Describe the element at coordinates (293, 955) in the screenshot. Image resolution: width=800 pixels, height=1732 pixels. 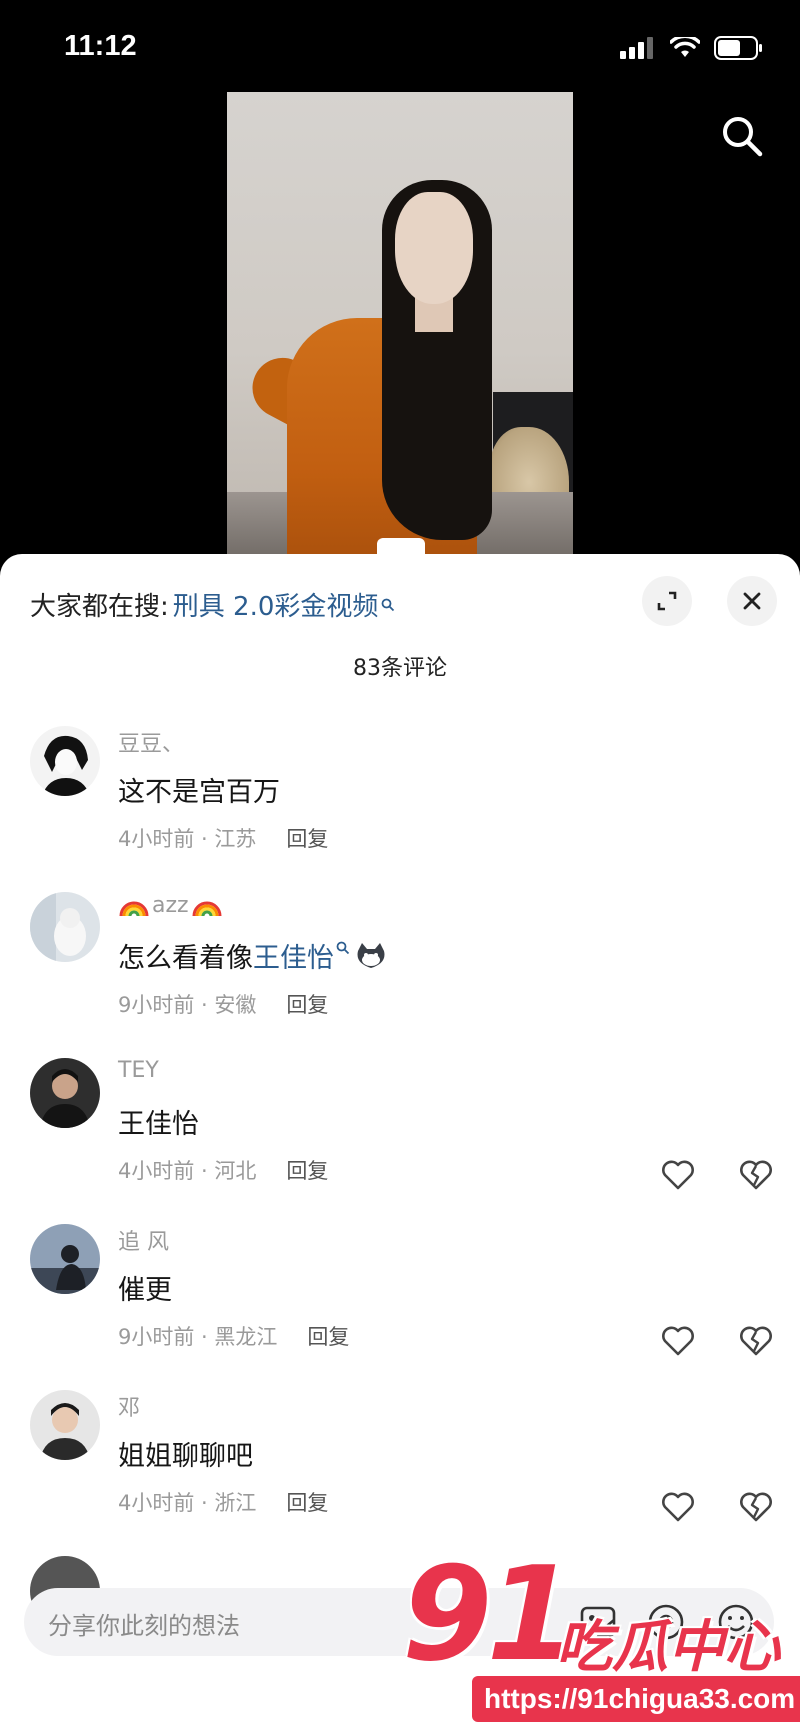
I see `comment-search-link: 王佳怡` at that location.